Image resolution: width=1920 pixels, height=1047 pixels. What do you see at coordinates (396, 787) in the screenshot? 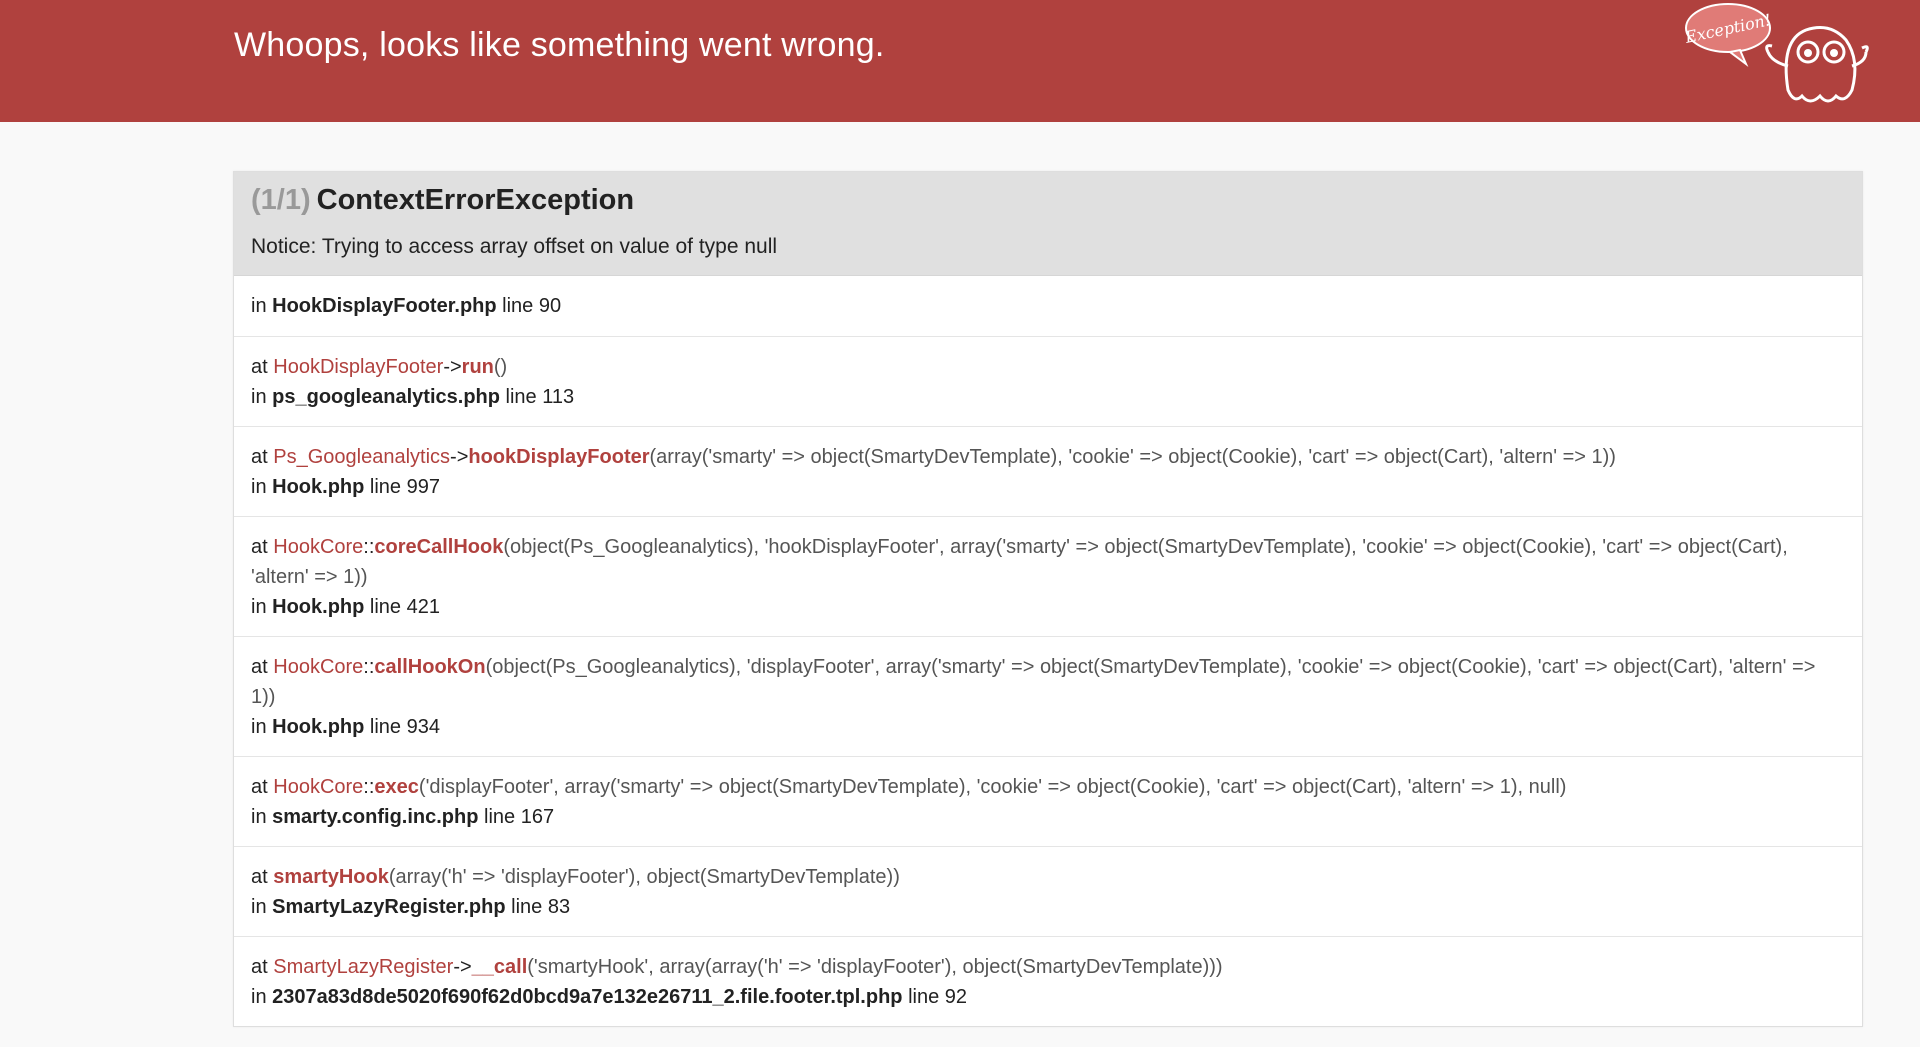
I see `trace-function: exec` at bounding box center [396, 787].